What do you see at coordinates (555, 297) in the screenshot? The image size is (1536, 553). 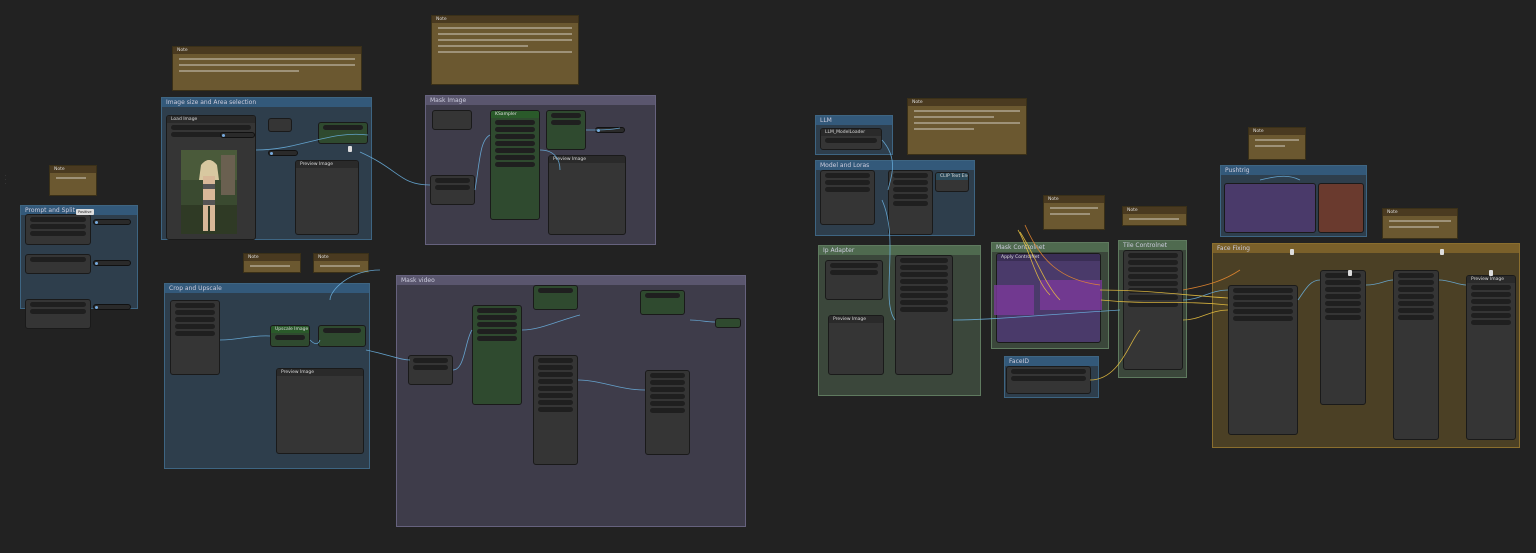 I see `node-video-settings` at bounding box center [555, 297].